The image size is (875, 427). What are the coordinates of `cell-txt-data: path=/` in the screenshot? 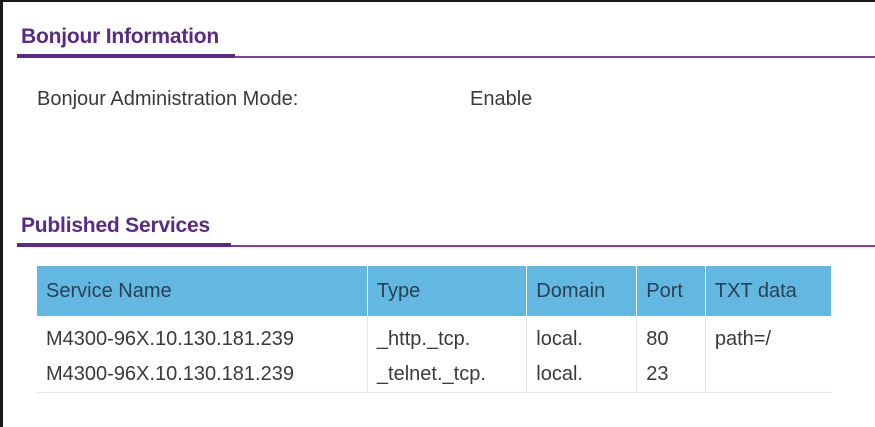 It's located at (743, 339).